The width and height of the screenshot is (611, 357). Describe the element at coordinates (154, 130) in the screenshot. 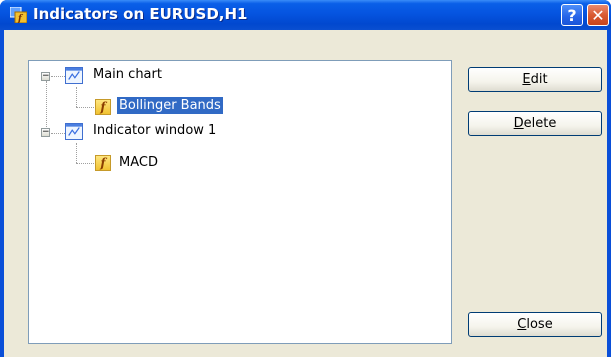

I see `tree-item-indicator-window-1: Indicator window 1` at that location.